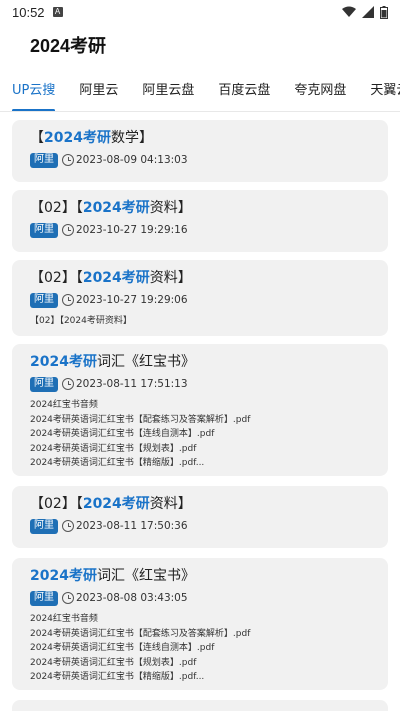 This screenshot has width=400, height=711. What do you see at coordinates (57, 12) in the screenshot?
I see `status-a-icon: A` at bounding box center [57, 12].